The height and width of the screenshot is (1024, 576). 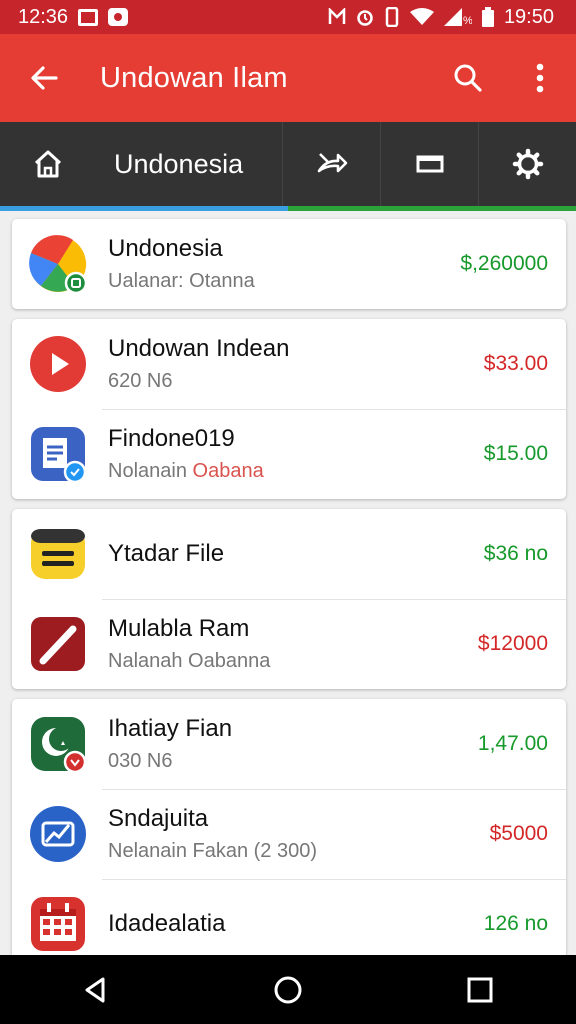 What do you see at coordinates (58, 744) in the screenshot?
I see `crescent-icon` at bounding box center [58, 744].